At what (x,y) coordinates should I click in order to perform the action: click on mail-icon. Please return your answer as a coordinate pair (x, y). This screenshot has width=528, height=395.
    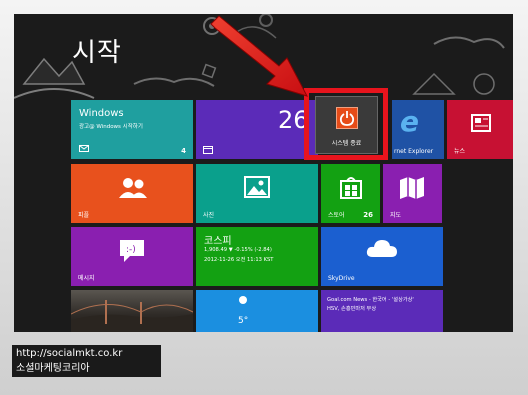
    Looking at the image, I should click on (84, 148).